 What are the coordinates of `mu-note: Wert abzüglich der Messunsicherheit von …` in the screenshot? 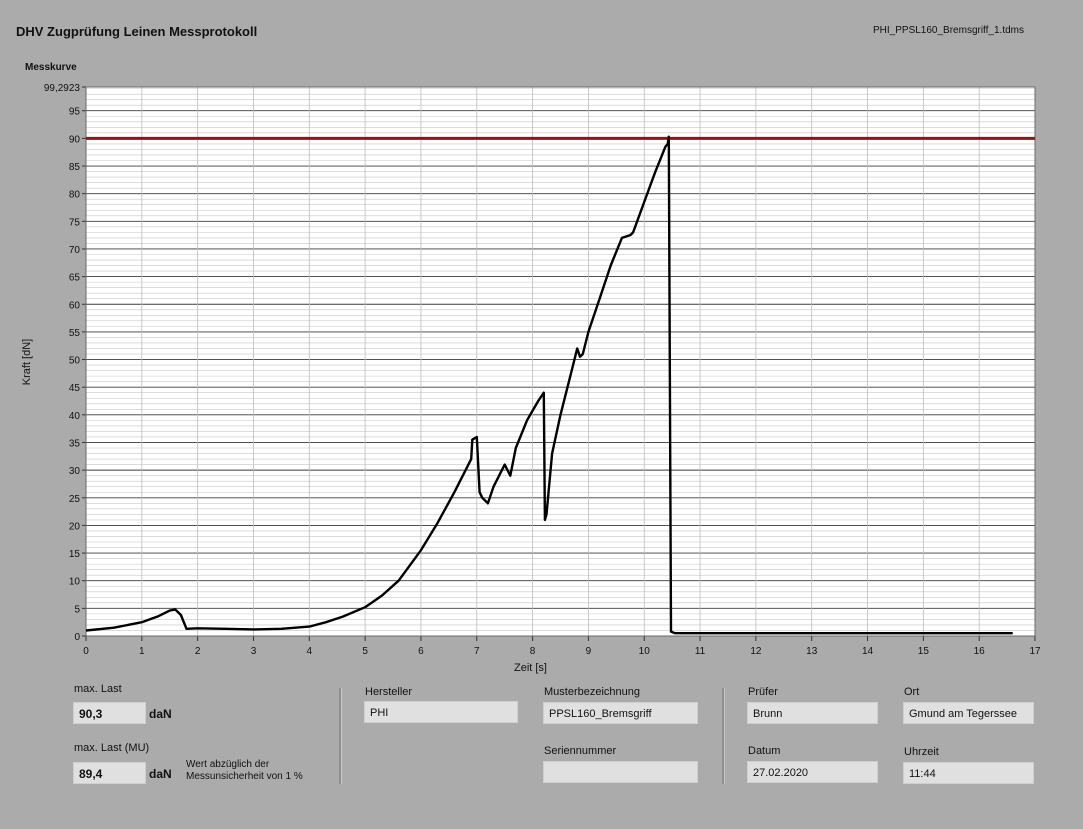 It's located at (244, 771).